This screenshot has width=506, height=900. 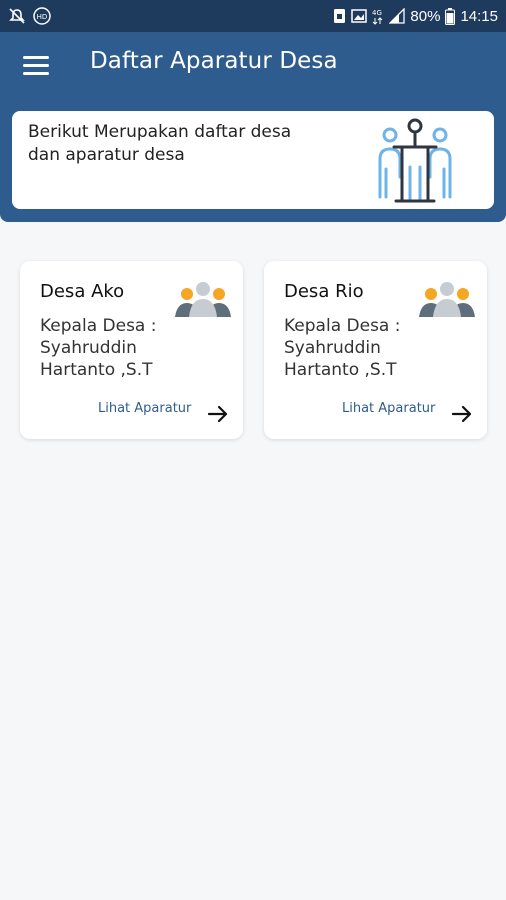 I want to click on status-time: 14:15, so click(x=479, y=16).